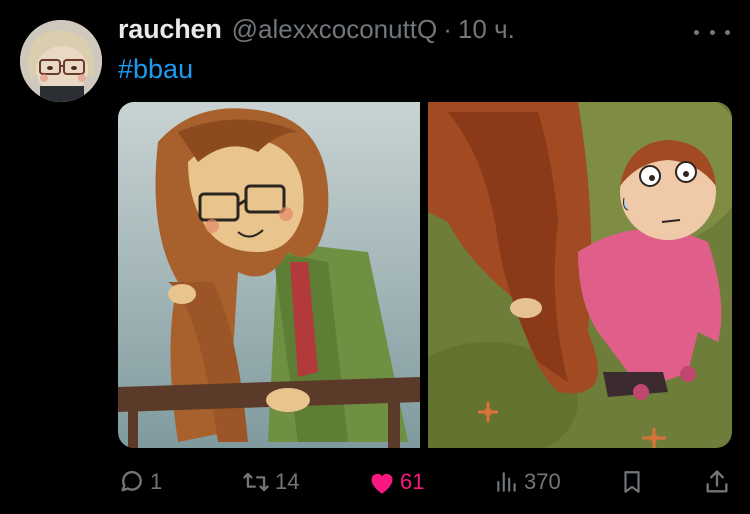  What do you see at coordinates (382, 482) in the screenshot?
I see `like-icon` at bounding box center [382, 482].